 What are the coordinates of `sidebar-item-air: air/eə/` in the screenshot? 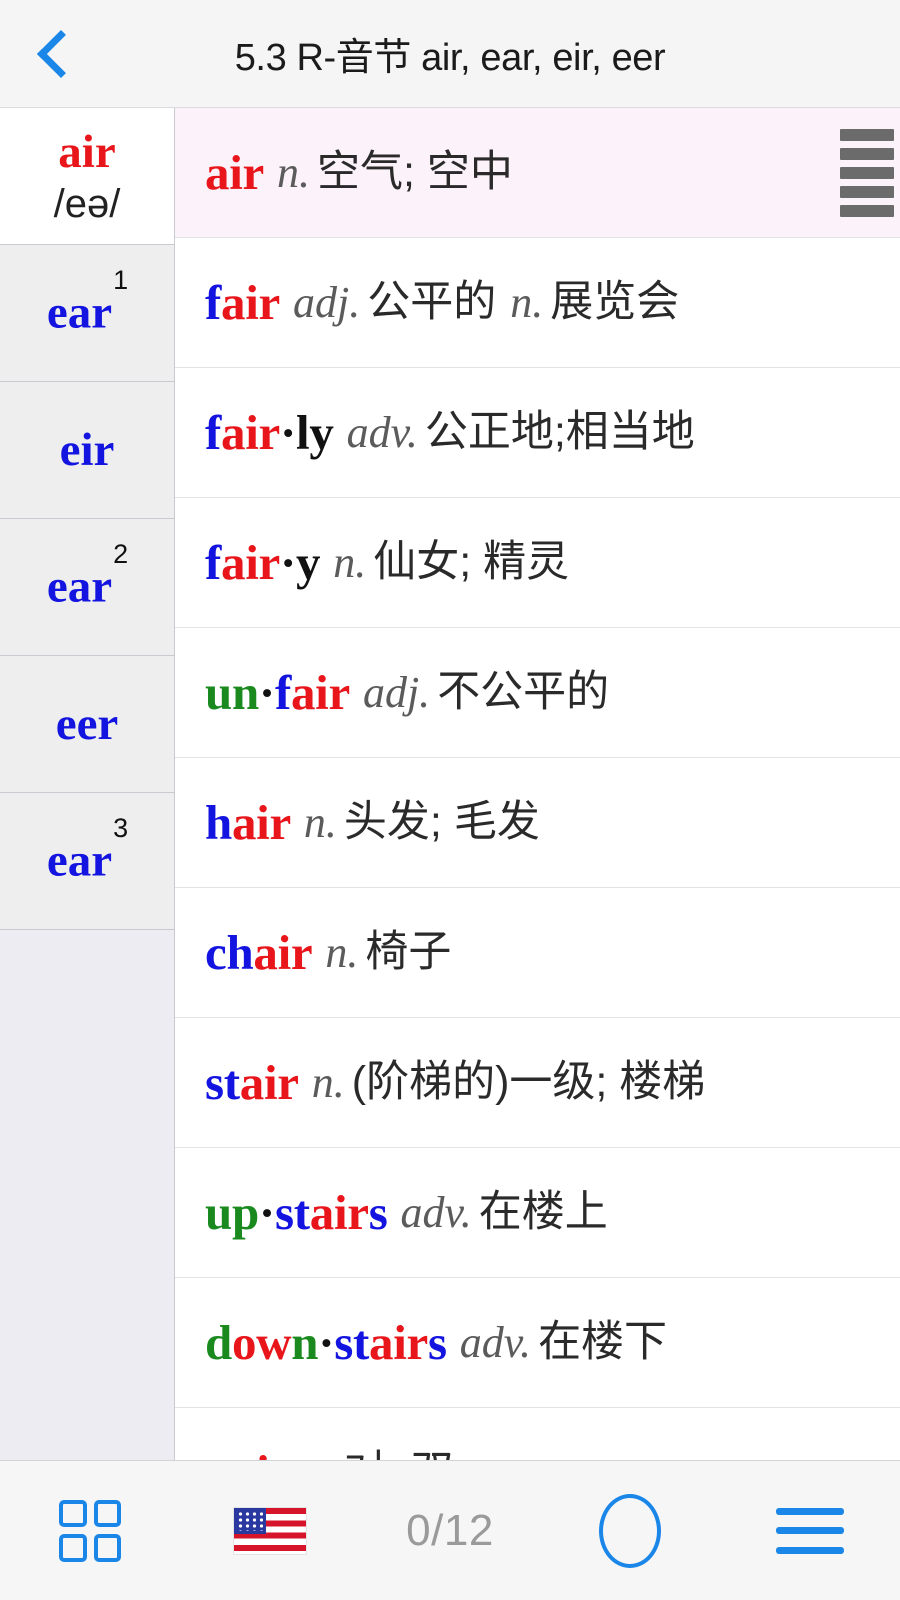 It's located at (87, 176).